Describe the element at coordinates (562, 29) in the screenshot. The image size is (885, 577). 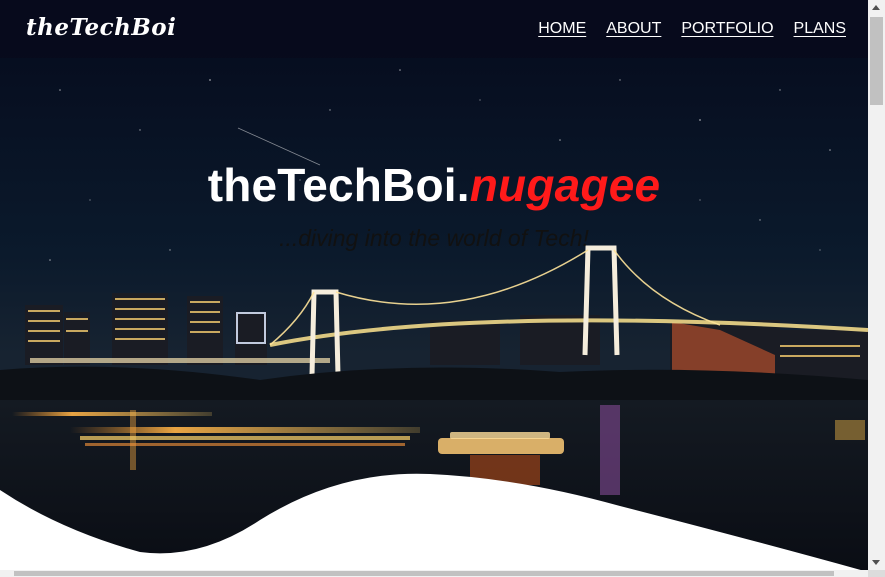
I see `nav-home-link: HOME` at that location.